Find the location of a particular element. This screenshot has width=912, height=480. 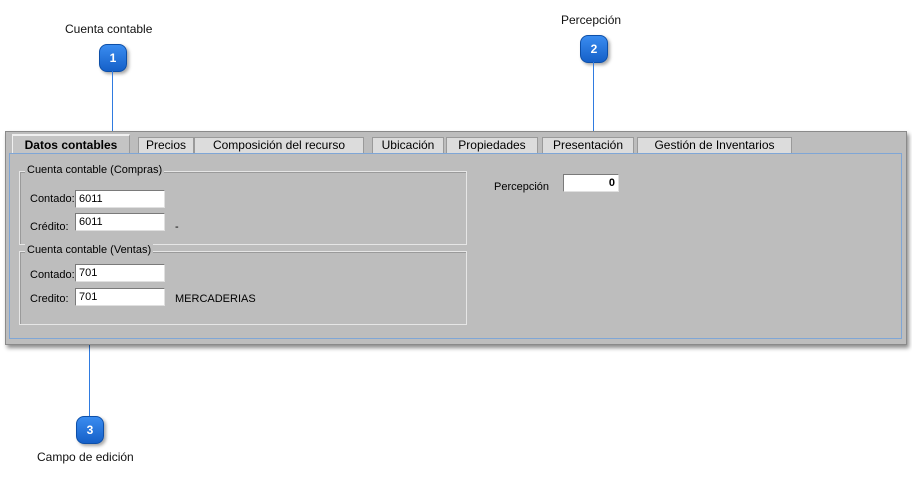

tab-label: Ubicación is located at coordinates (408, 145).